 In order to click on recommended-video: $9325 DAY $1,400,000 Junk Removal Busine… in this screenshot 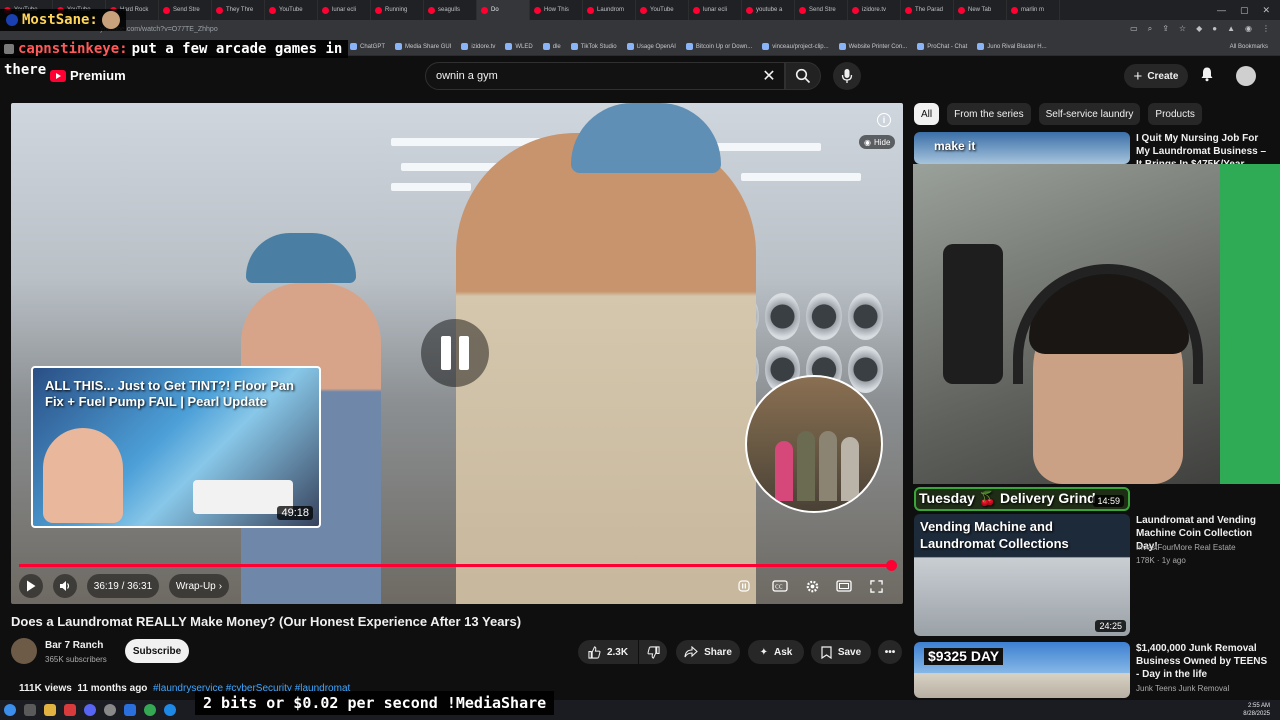, I will do `click(1094, 670)`.